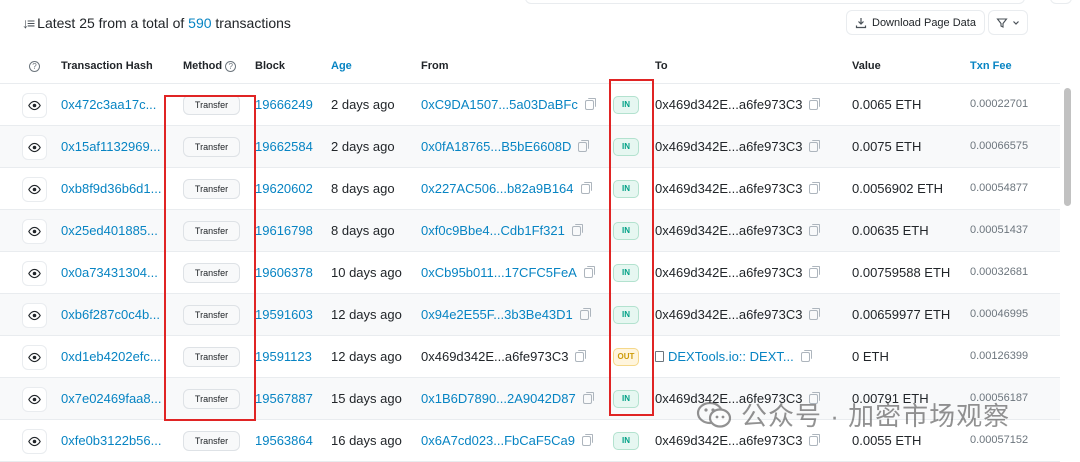 This screenshot has width=1080, height=462. I want to click on method-badge: Transfer, so click(211, 441).